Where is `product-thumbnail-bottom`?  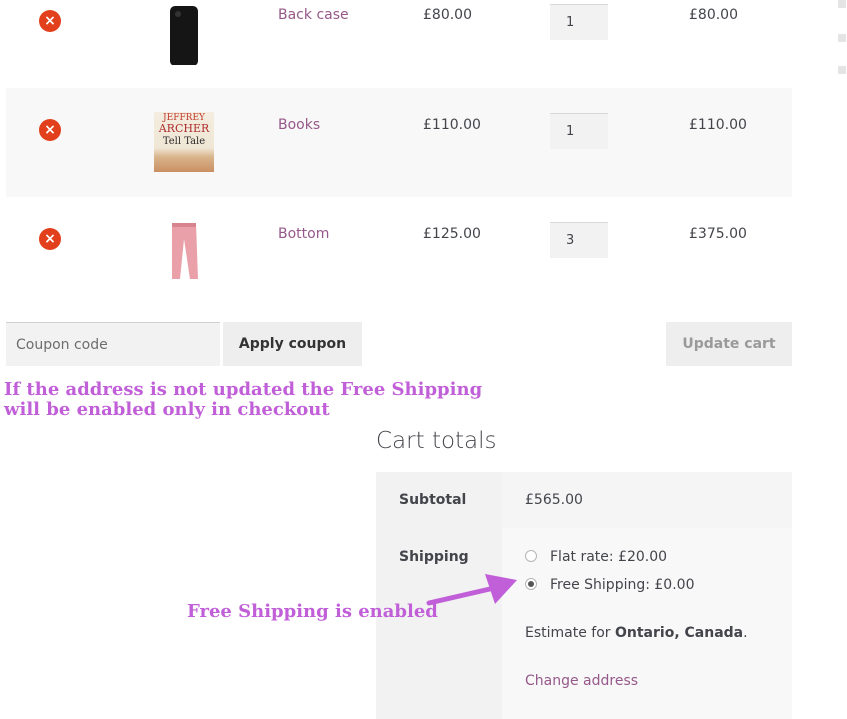
product-thumbnail-bottom is located at coordinates (184, 251).